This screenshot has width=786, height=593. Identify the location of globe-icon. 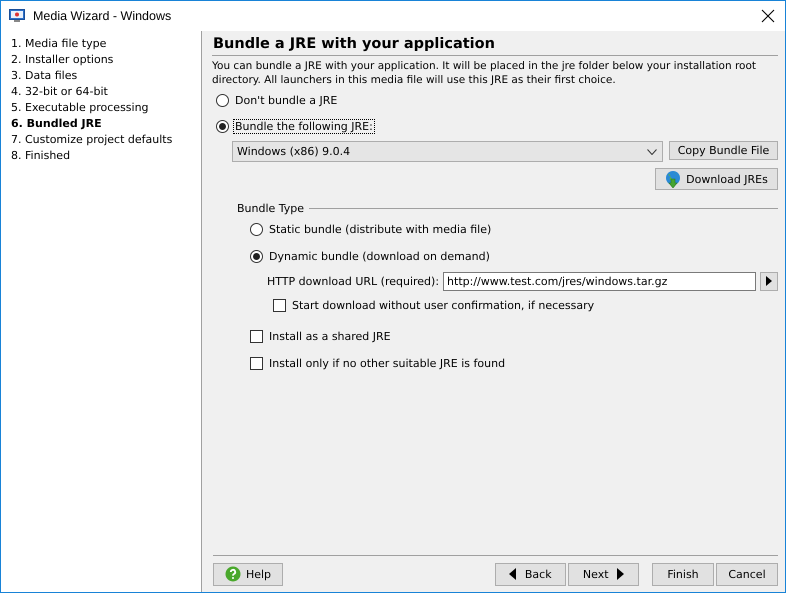
(673, 179).